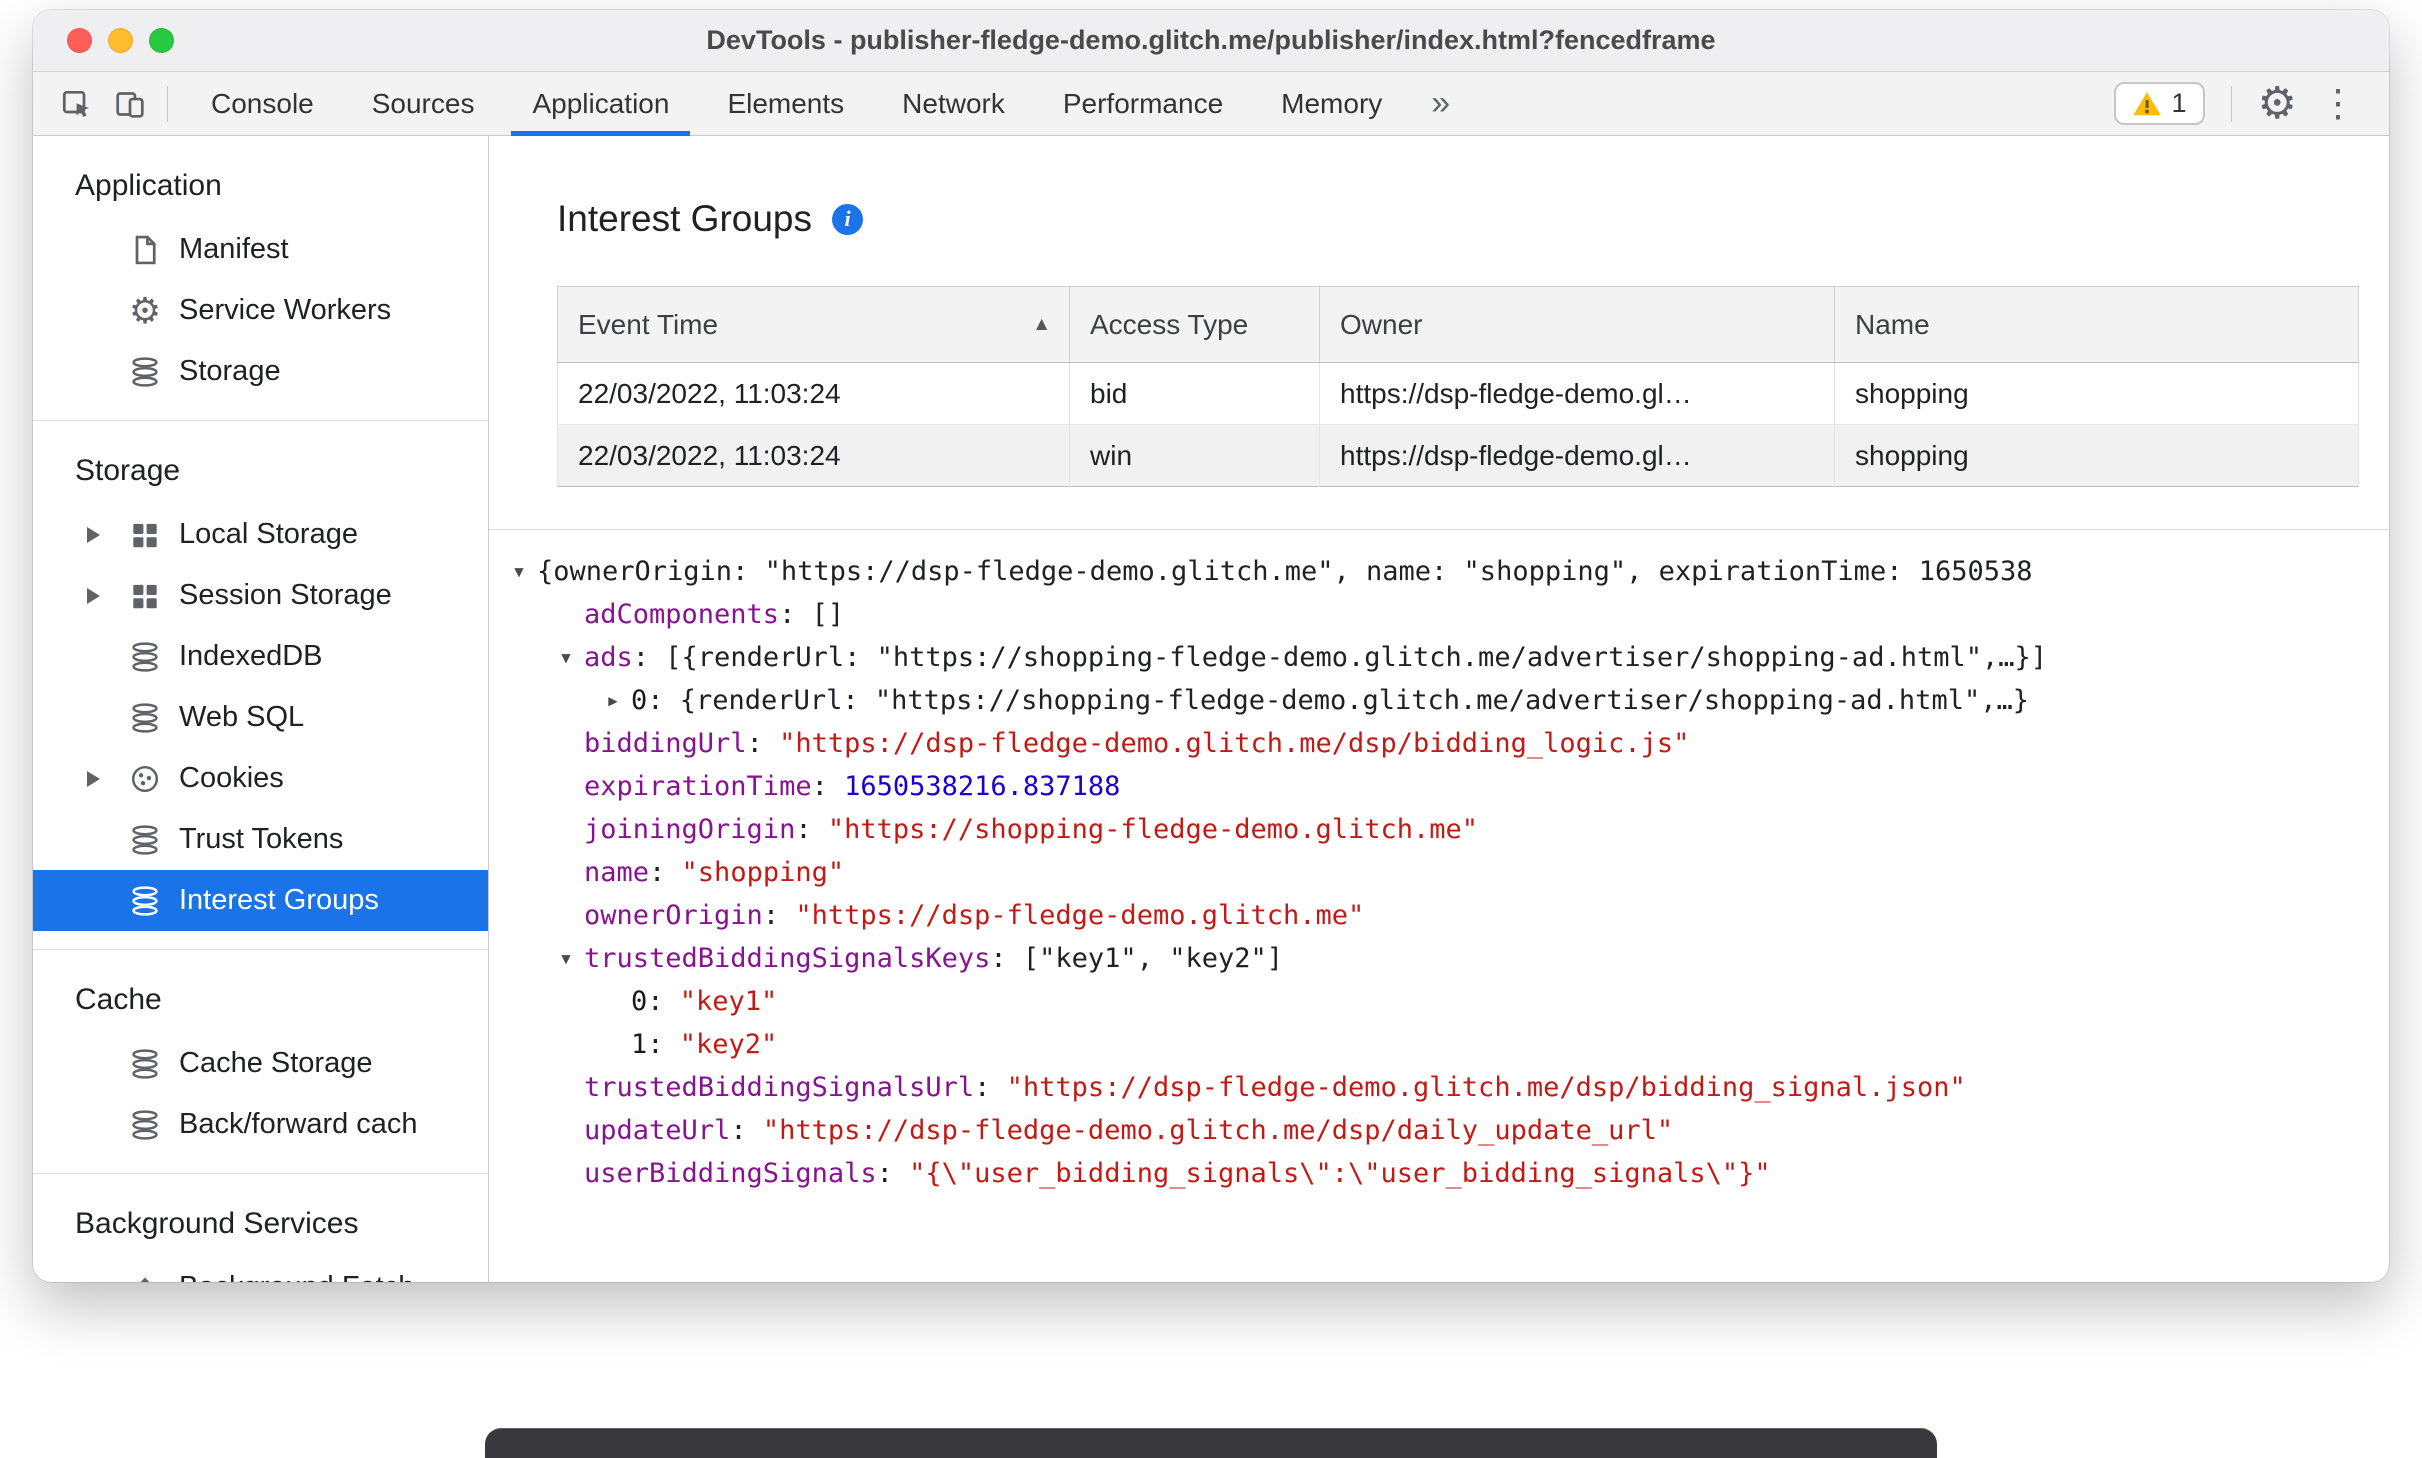 The height and width of the screenshot is (1458, 2422). Describe the element at coordinates (167, 103) in the screenshot. I see `toolbar-separator` at that location.